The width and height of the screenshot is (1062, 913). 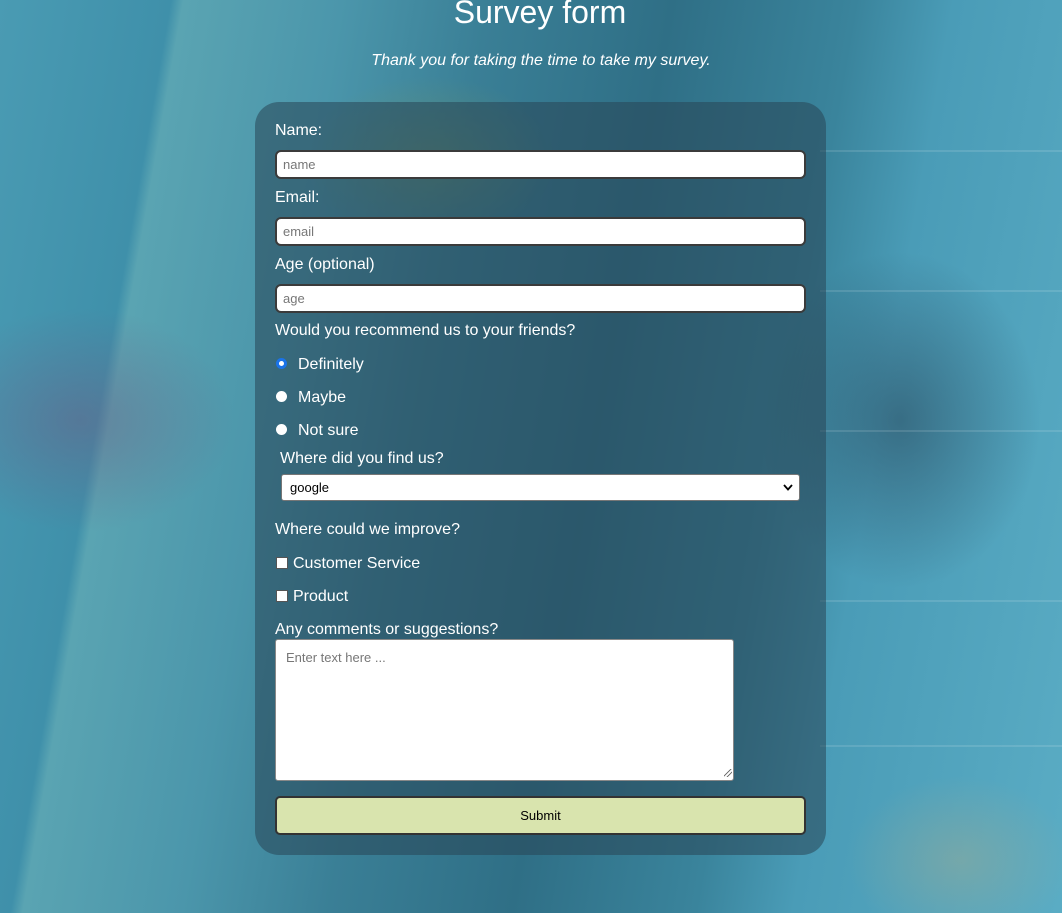 What do you see at coordinates (540, 231) in the screenshot?
I see `email-input` at bounding box center [540, 231].